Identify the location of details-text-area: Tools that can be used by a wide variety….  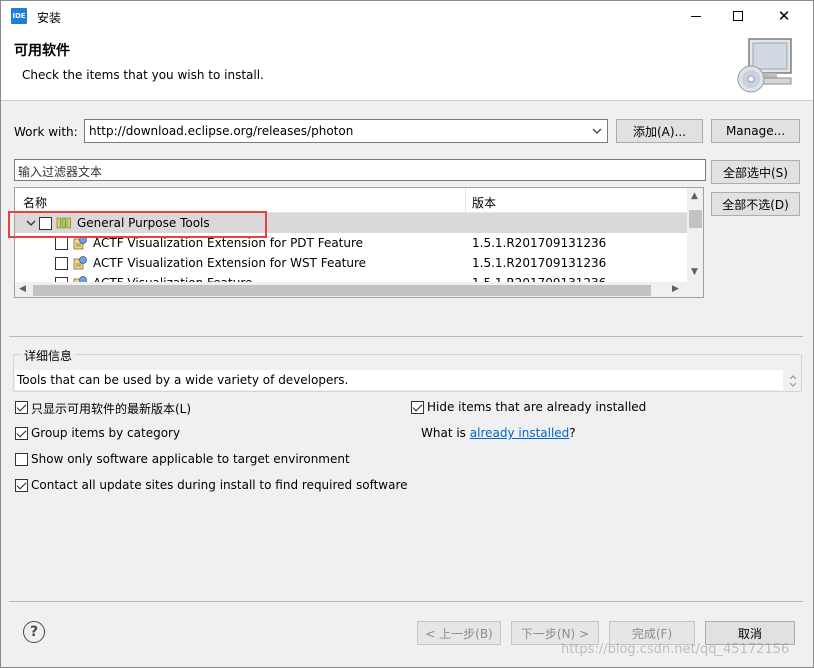
(399, 380).